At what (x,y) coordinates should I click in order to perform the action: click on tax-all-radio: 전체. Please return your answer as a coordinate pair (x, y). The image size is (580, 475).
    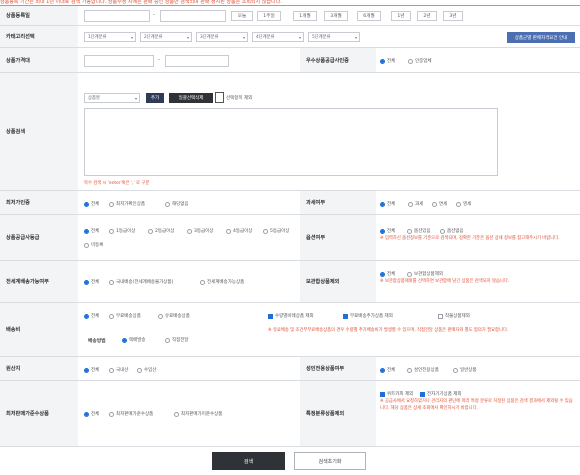
    Looking at the image, I should click on (387, 204).